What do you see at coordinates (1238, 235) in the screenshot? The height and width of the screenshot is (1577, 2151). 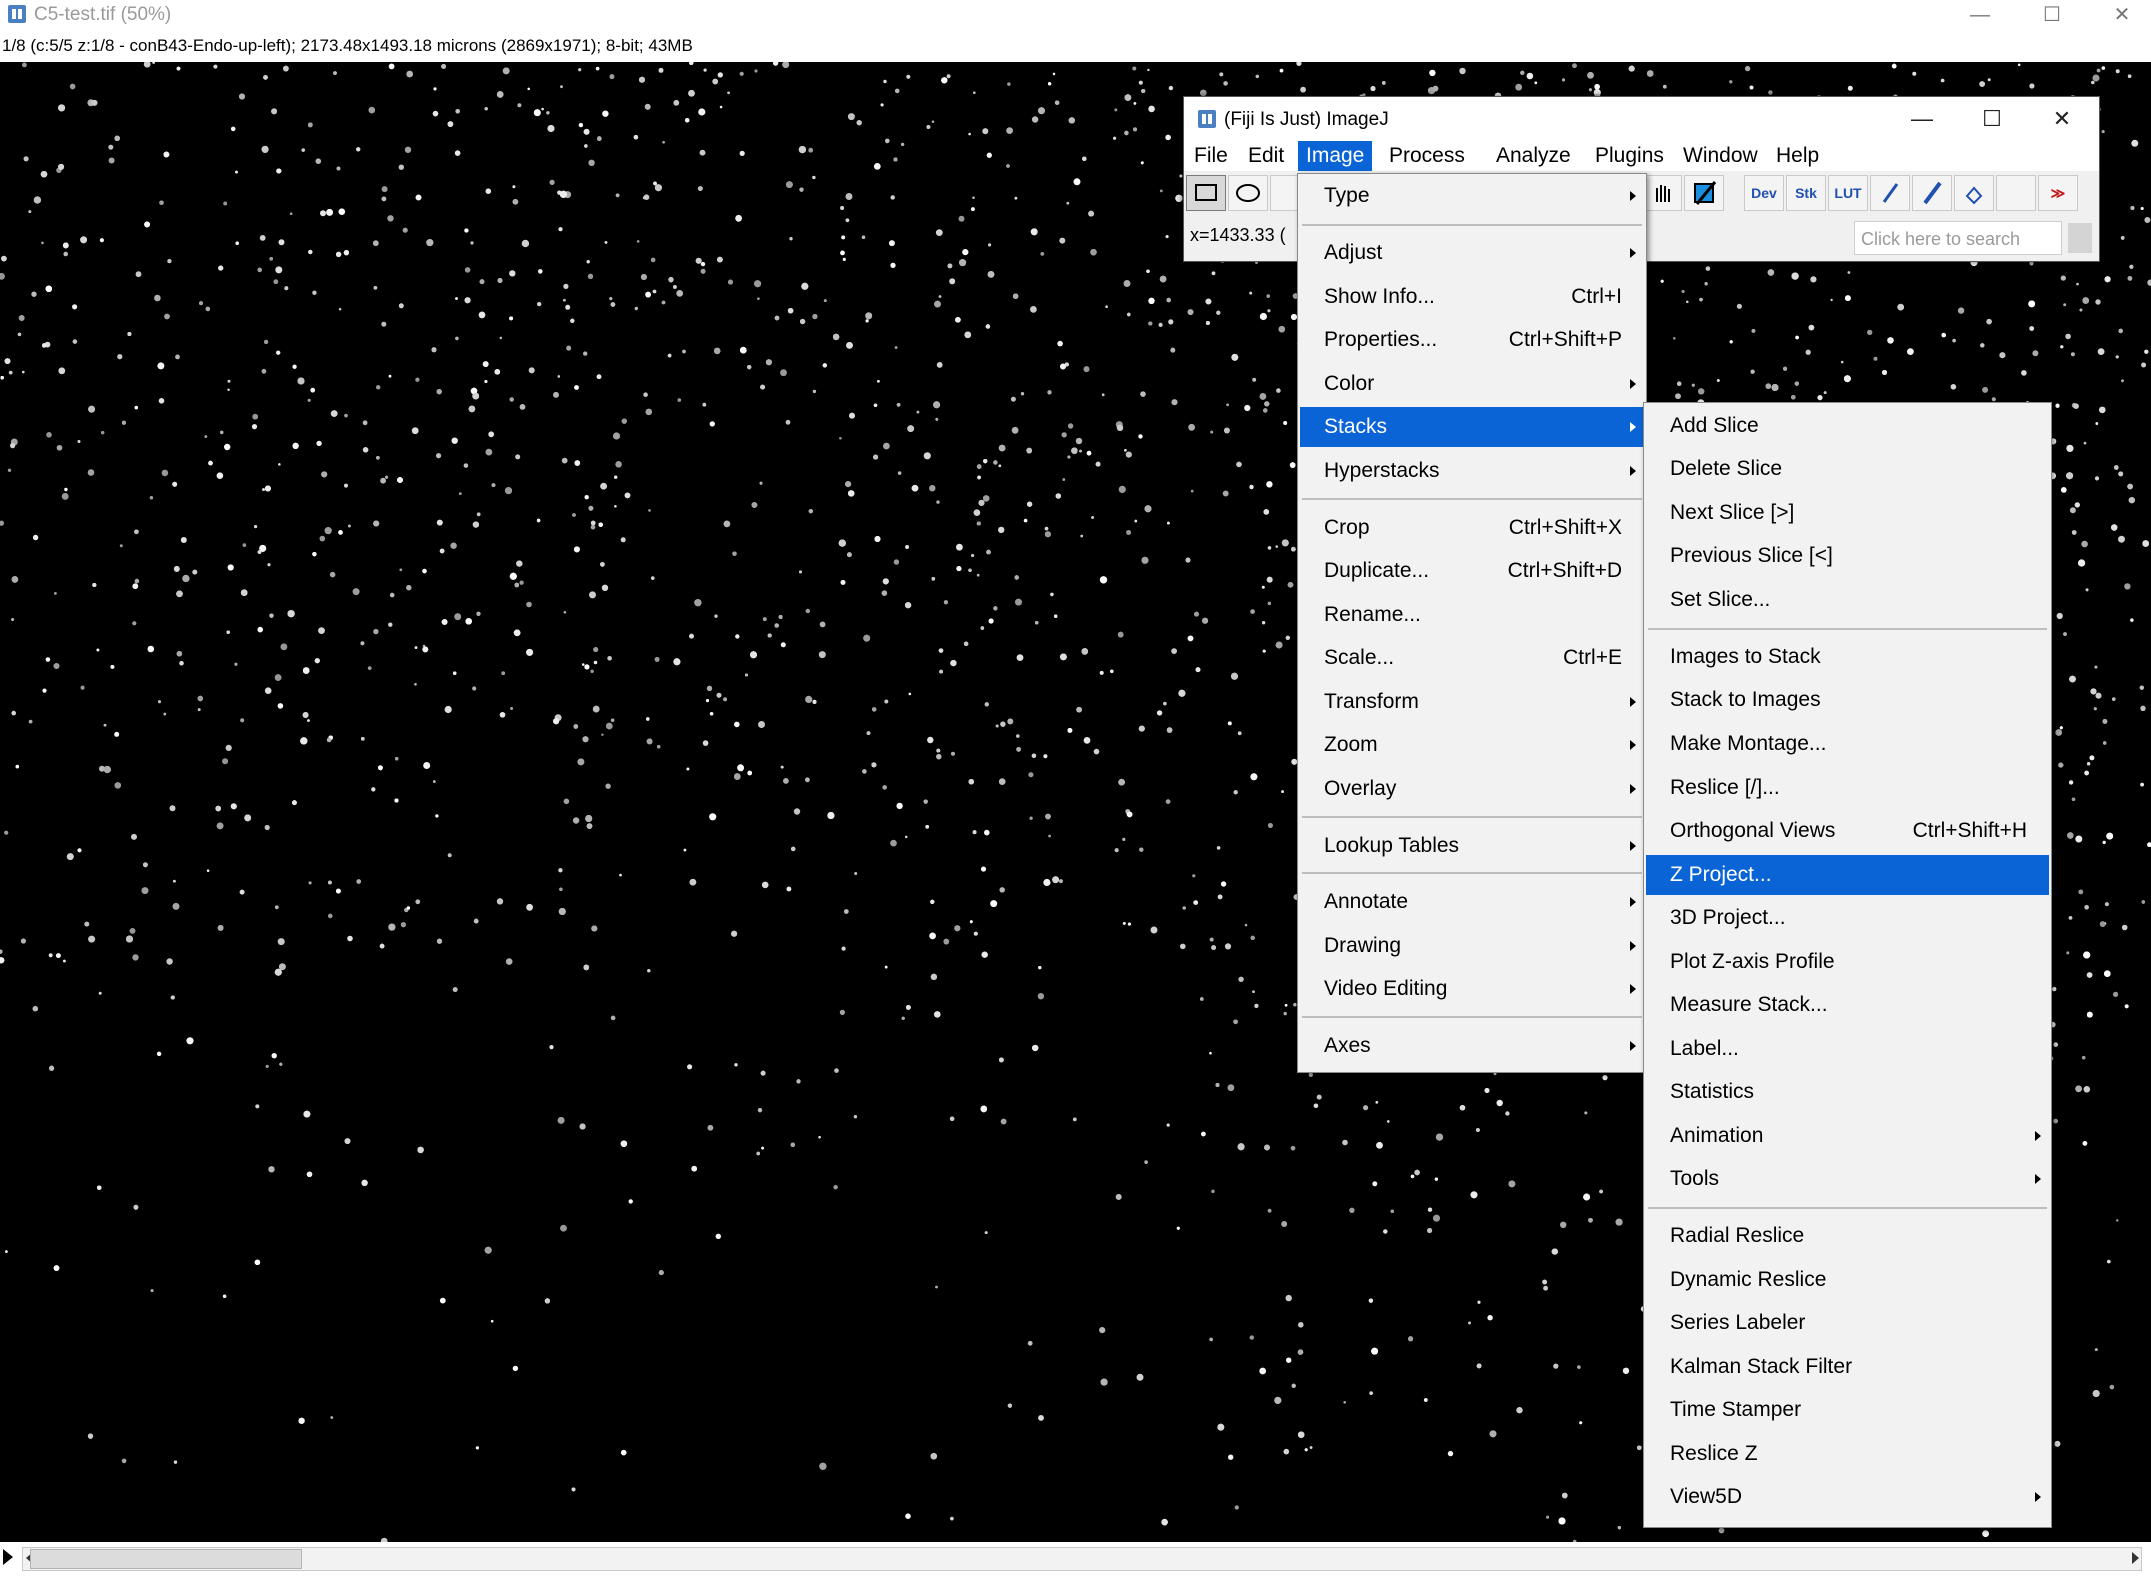 I see `cursor-coordinates: x=1433.33 (` at bounding box center [1238, 235].